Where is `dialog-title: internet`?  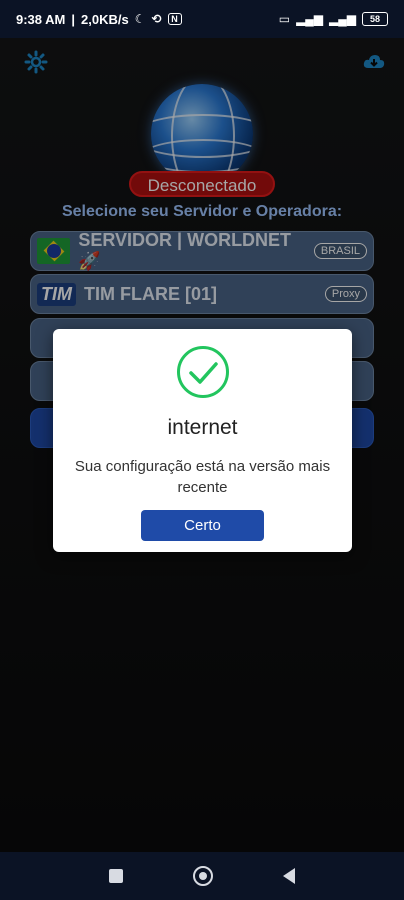 dialog-title: internet is located at coordinates (202, 427).